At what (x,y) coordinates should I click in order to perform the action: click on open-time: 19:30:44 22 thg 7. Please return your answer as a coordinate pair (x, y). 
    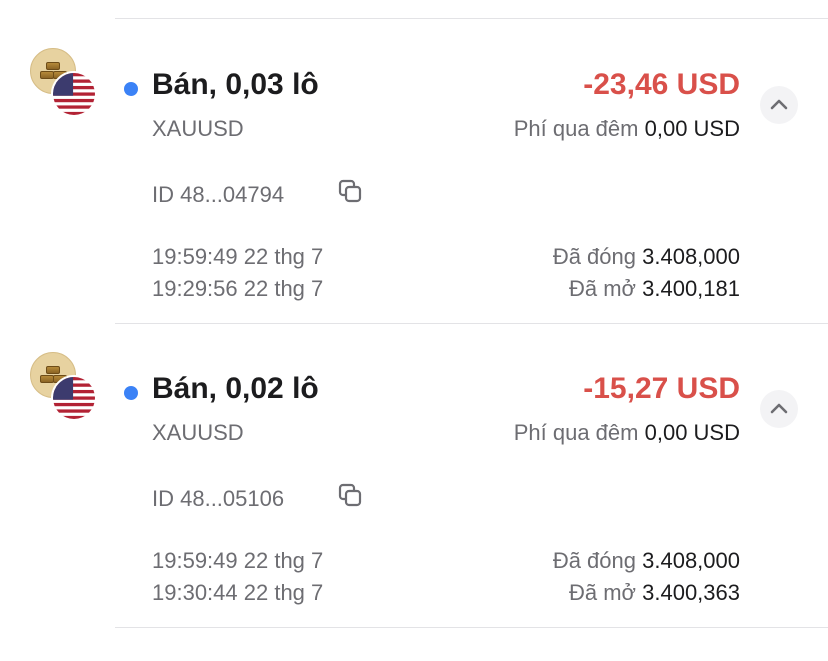
    Looking at the image, I should click on (238, 592).